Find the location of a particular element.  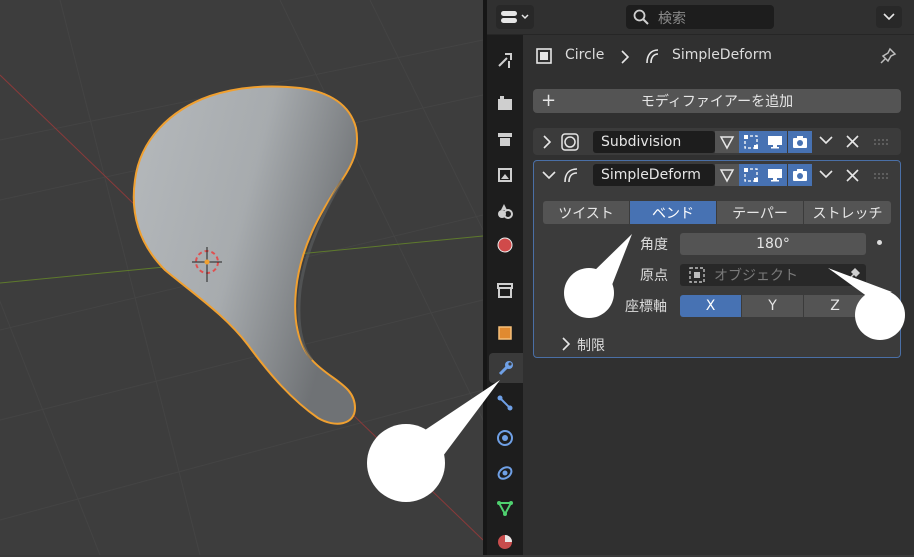

tab-world is located at coordinates (505, 245).